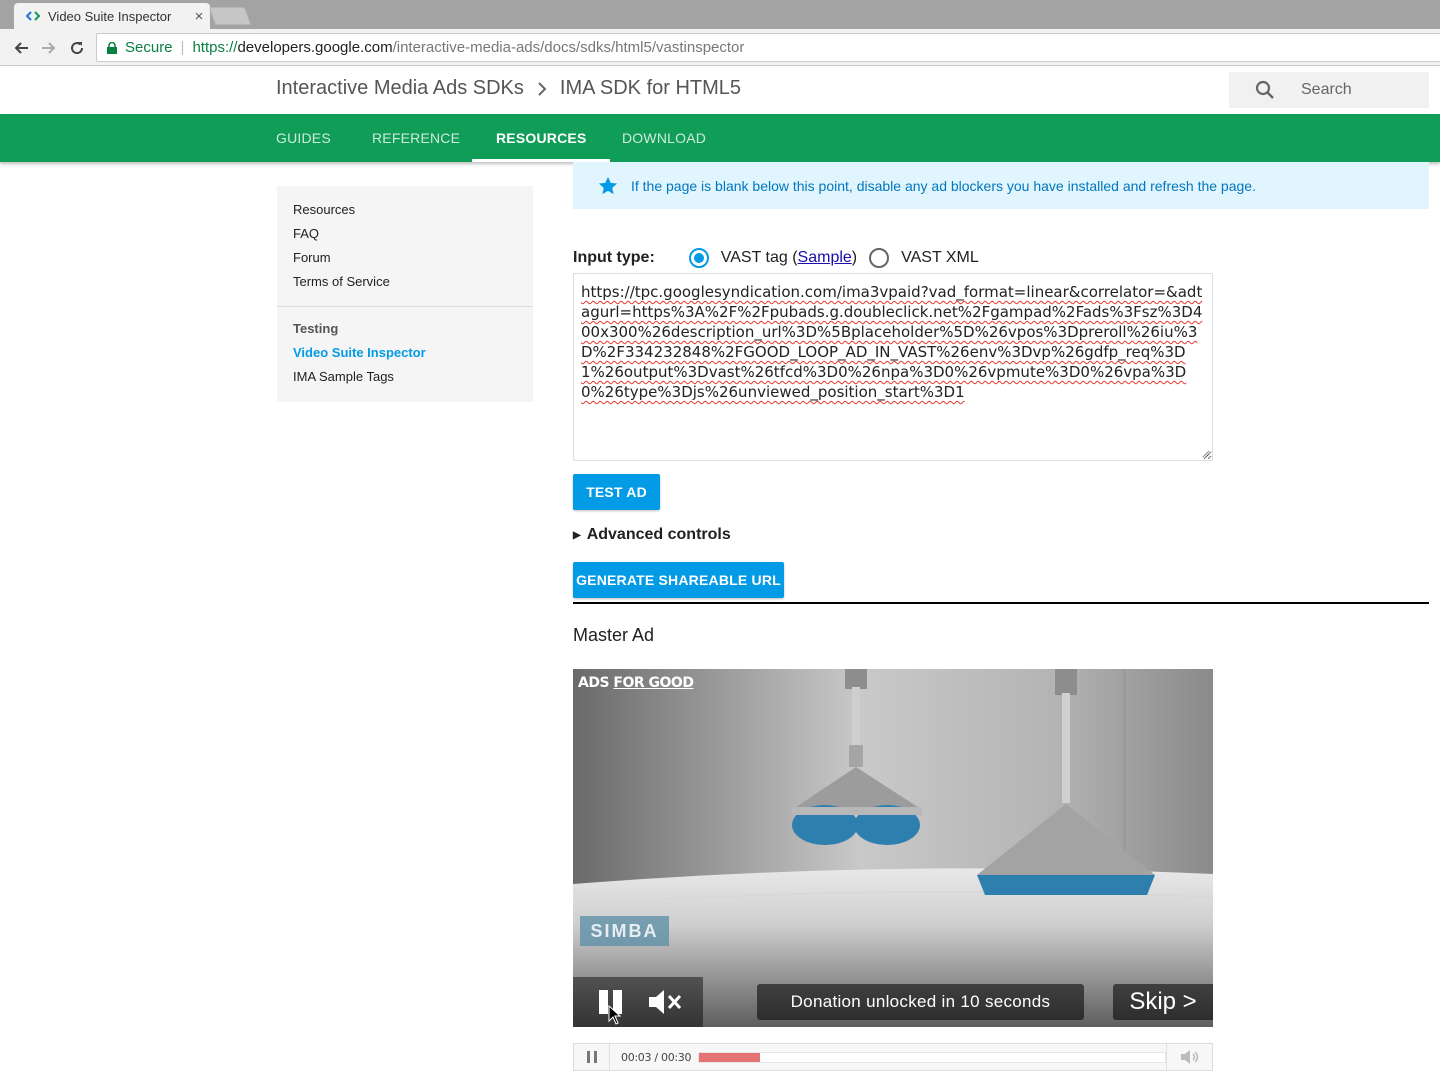 The image size is (1440, 1080). I want to click on radio-vast-xml-label: VAST XML, so click(940, 257).